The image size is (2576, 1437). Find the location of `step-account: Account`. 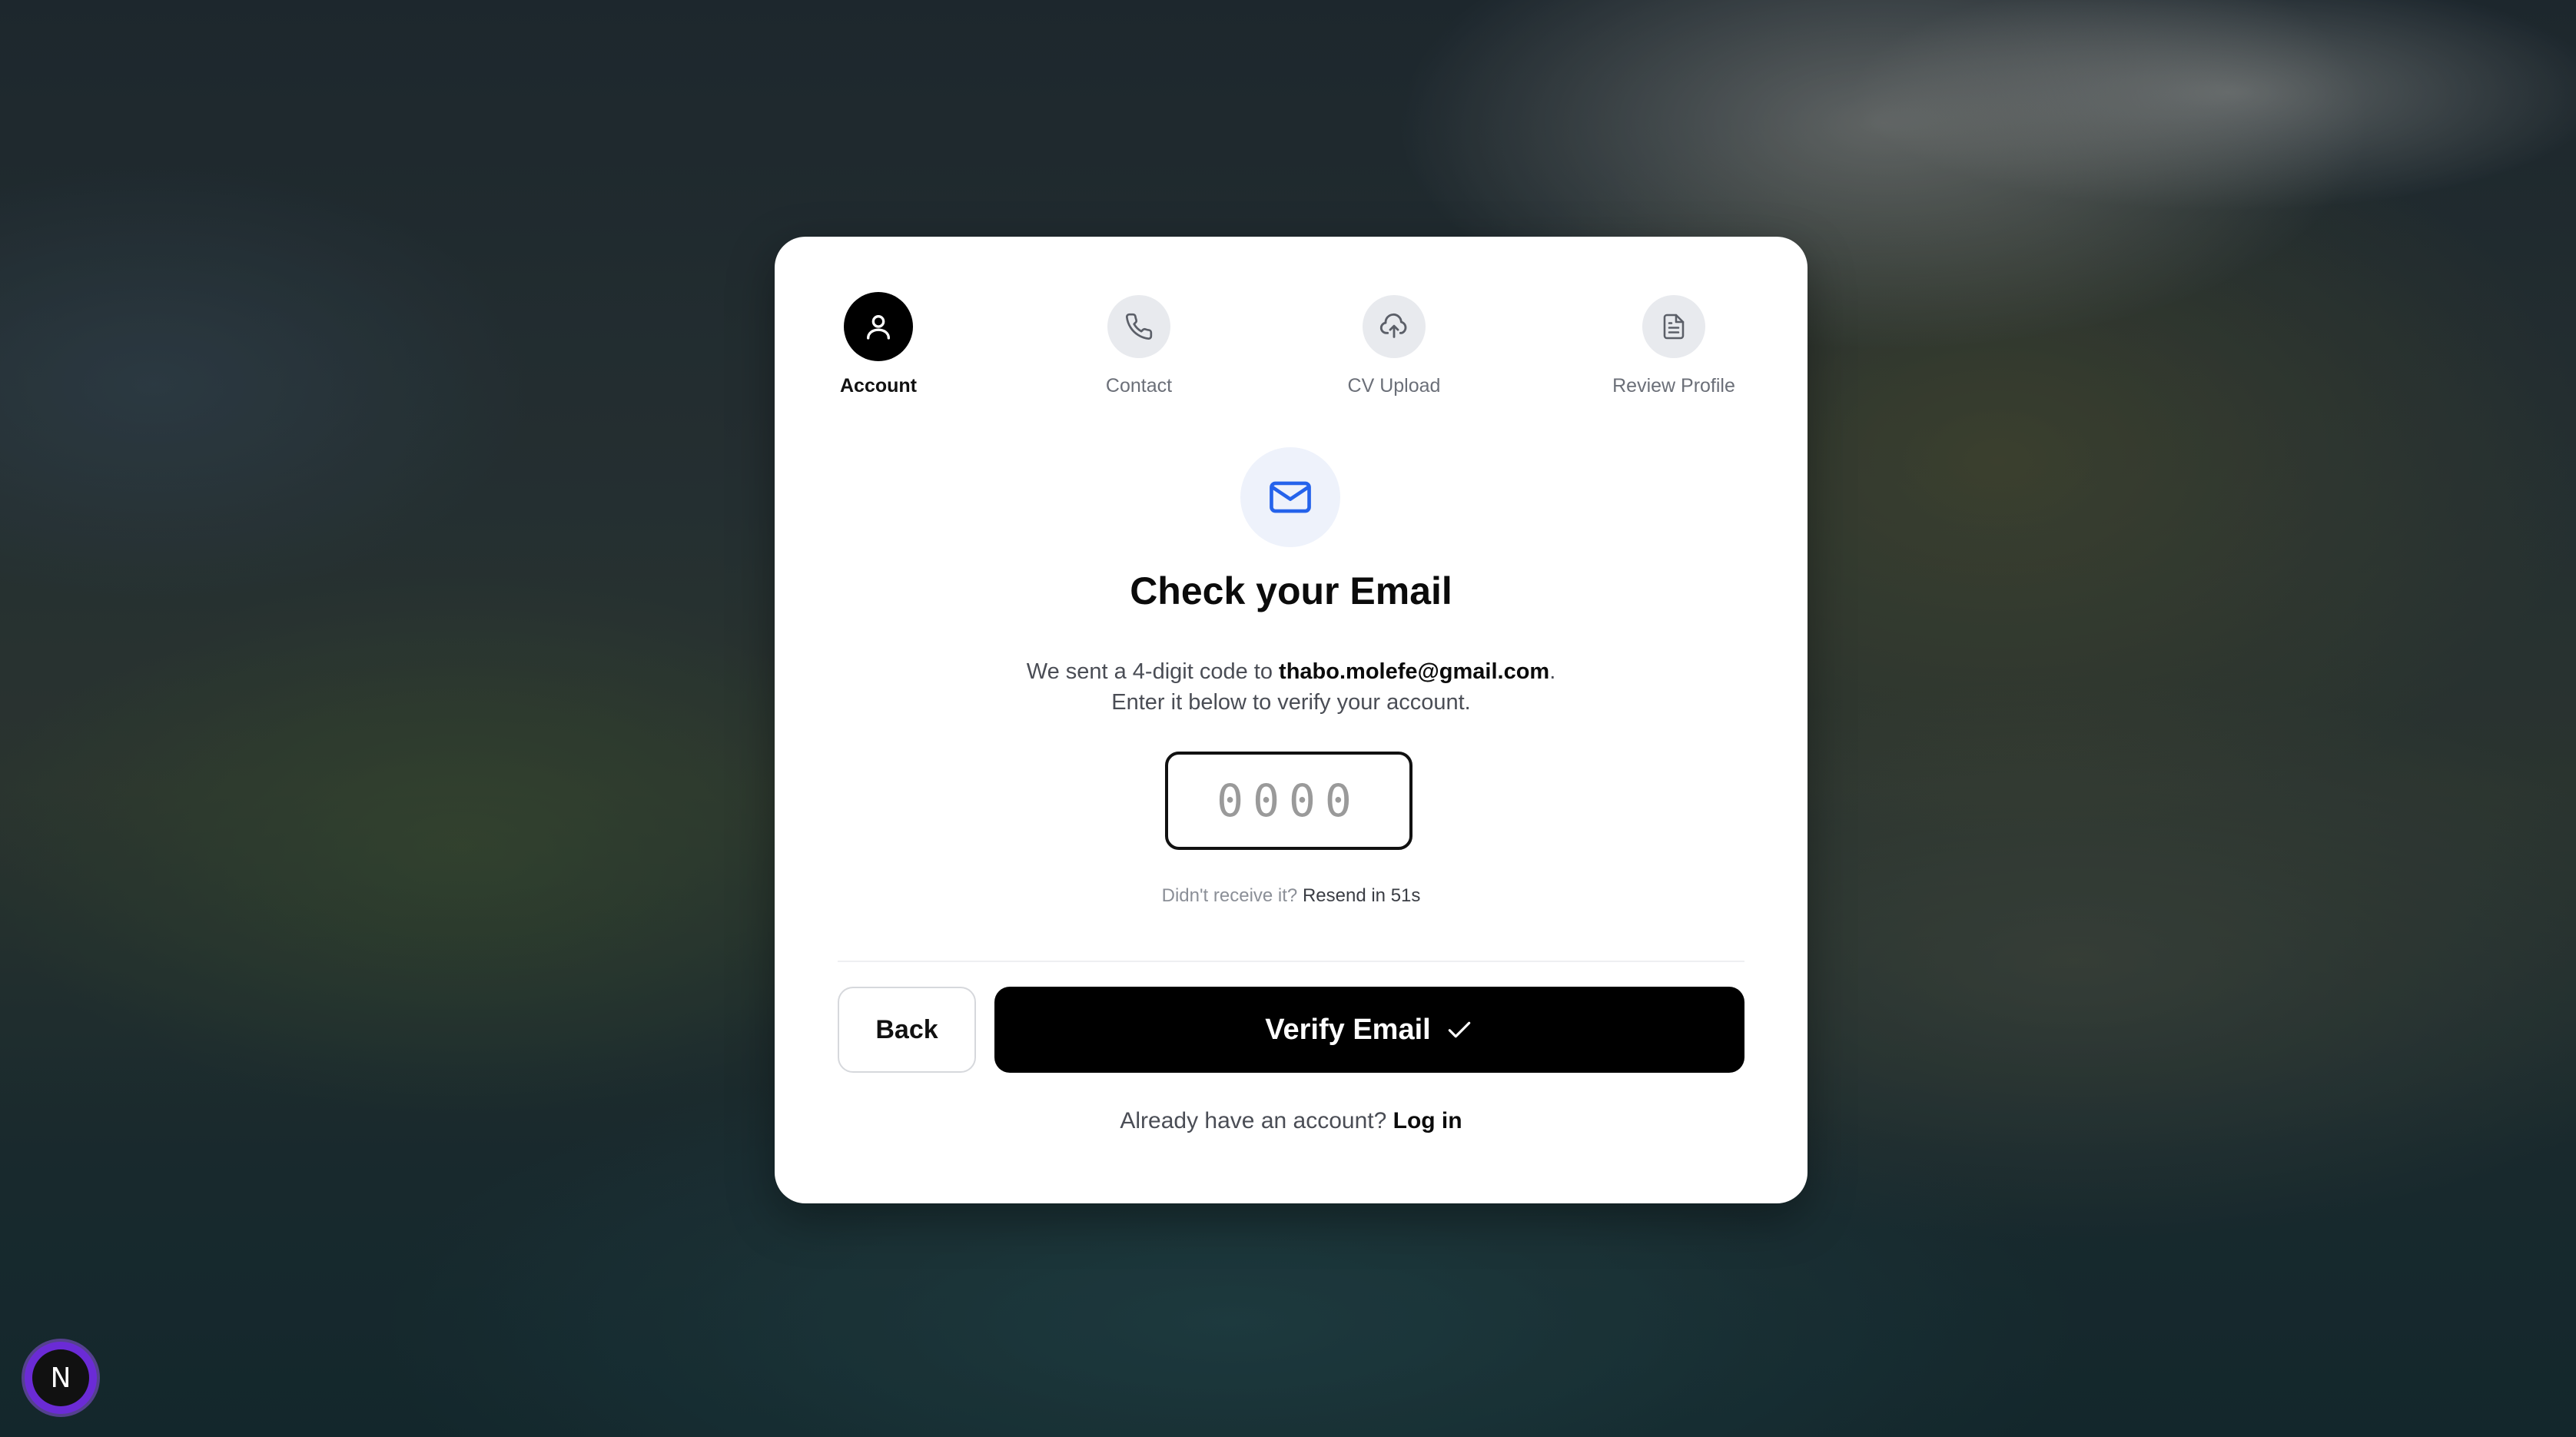

step-account: Account is located at coordinates (878, 344).